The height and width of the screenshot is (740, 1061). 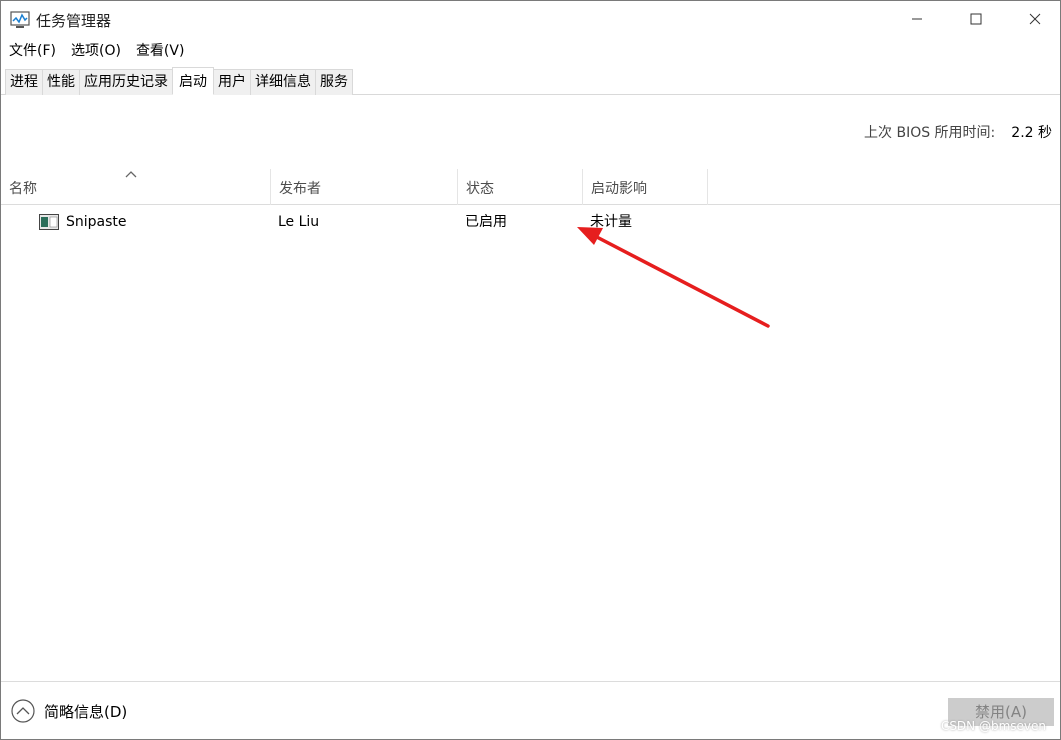 I want to click on bios-time-value: 2.2 秒, so click(x=1031, y=133).